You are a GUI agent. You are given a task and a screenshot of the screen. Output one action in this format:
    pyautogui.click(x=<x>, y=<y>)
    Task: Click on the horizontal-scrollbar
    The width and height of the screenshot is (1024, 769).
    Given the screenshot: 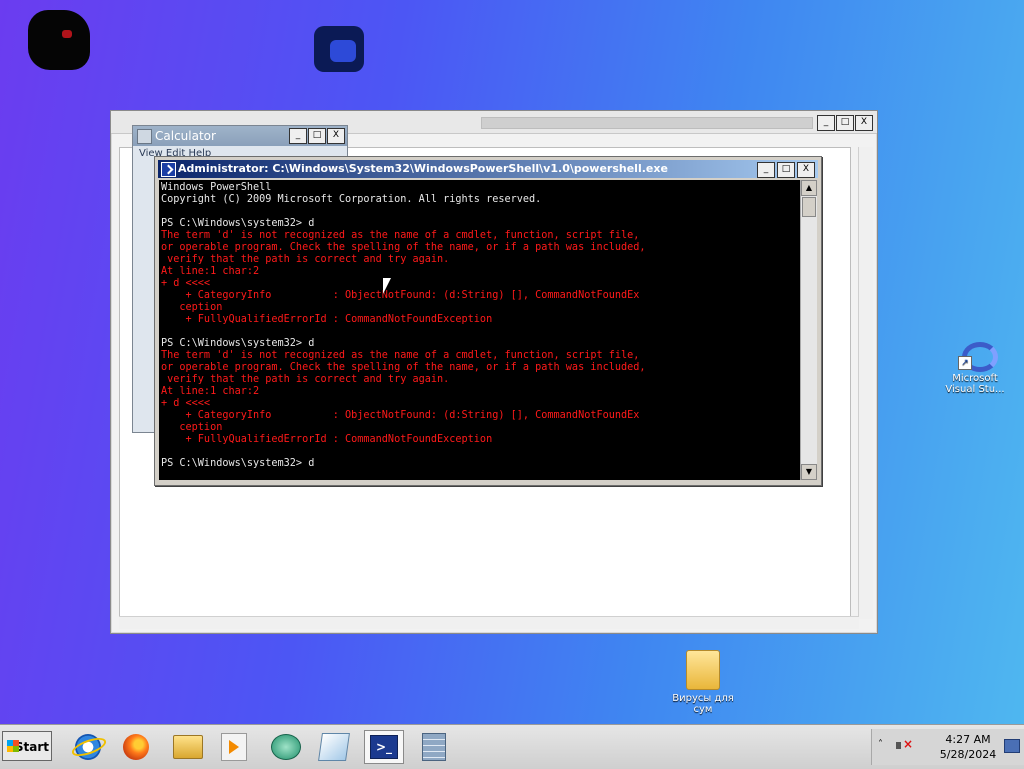 What is the action you would take?
    pyautogui.click(x=489, y=622)
    